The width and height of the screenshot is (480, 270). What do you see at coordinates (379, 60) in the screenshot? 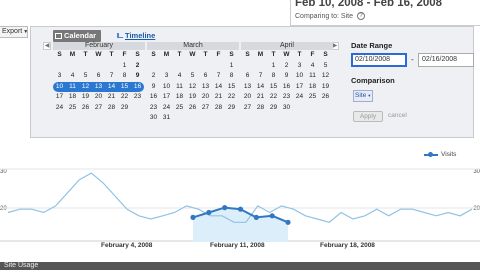
I see `start-date-input: 02/10/2008` at bounding box center [379, 60].